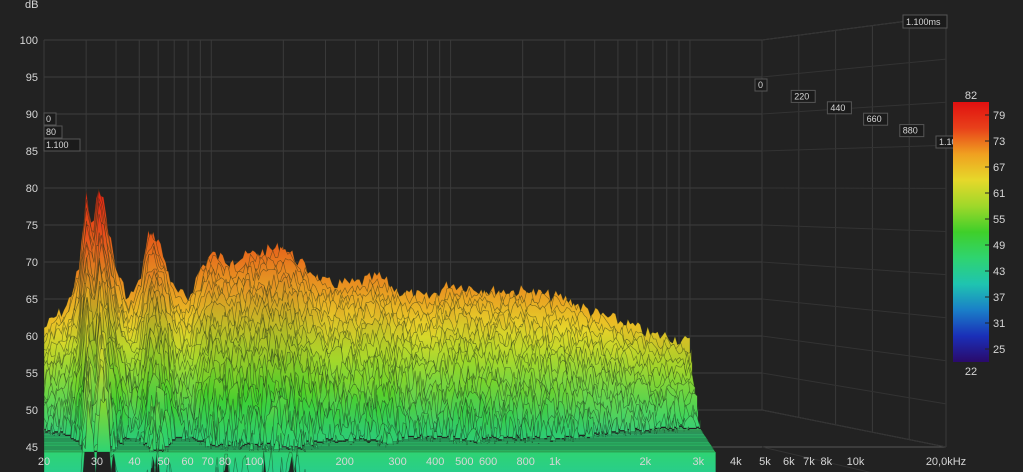  I want to click on front-label: 0, so click(48, 119).